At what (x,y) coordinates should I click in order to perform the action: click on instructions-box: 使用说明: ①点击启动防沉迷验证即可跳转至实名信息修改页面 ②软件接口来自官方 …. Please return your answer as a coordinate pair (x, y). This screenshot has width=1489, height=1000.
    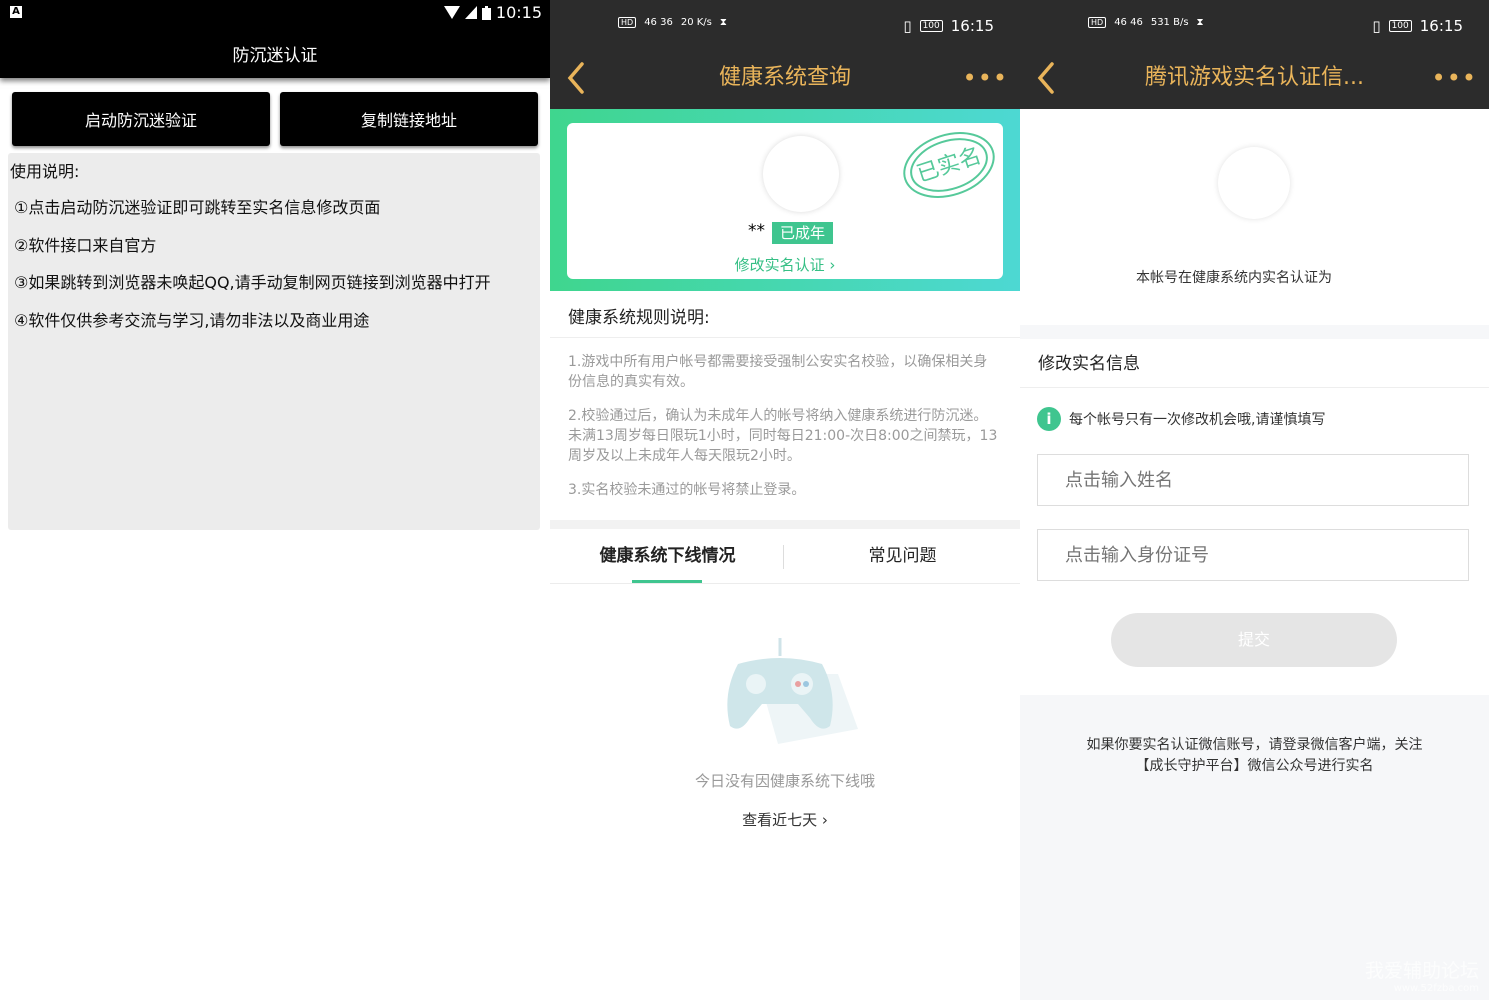
    Looking at the image, I should click on (274, 341).